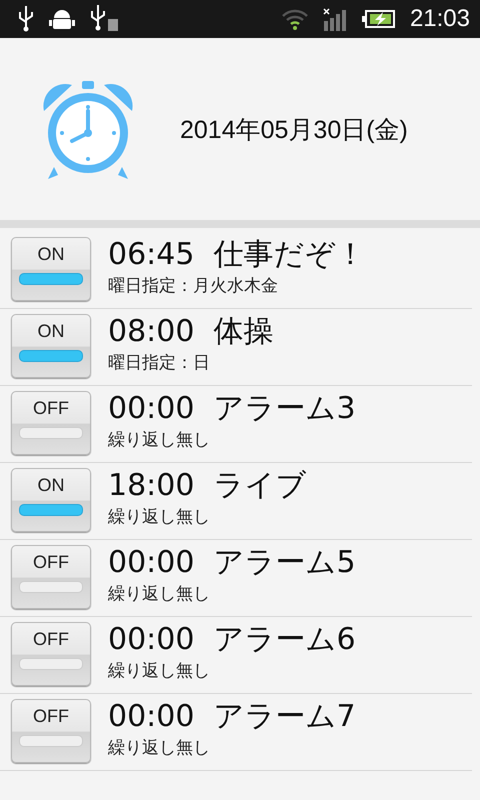 The width and height of the screenshot is (480, 800). I want to click on usb-icon, so click(26, 19).